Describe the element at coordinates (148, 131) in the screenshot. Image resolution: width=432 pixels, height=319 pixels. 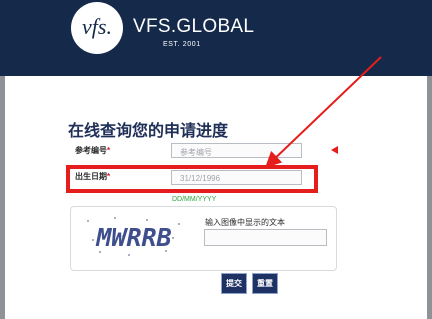
I see `page-title: 在线查询您的申请进度` at that location.